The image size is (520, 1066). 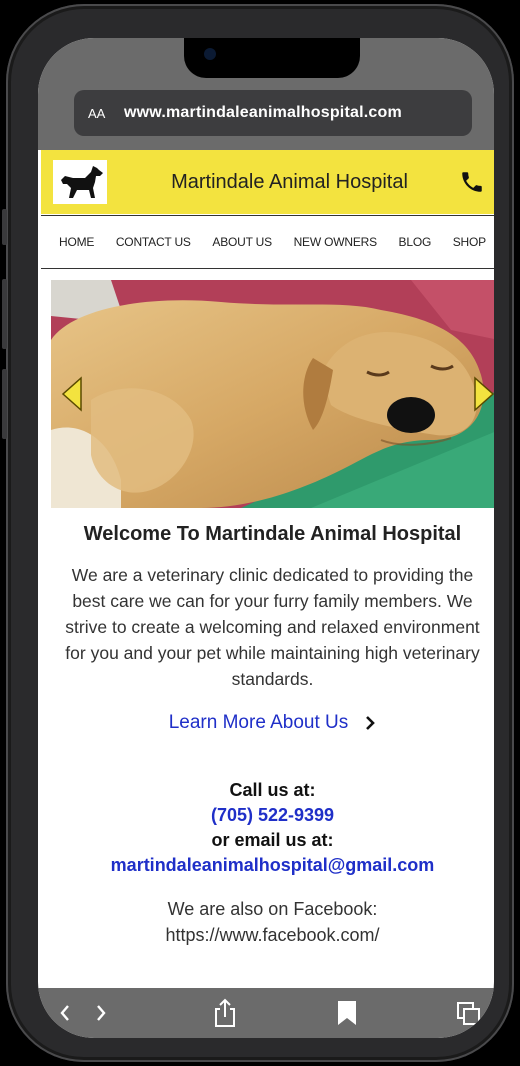 I want to click on share-icon, so click(x=225, y=1012).